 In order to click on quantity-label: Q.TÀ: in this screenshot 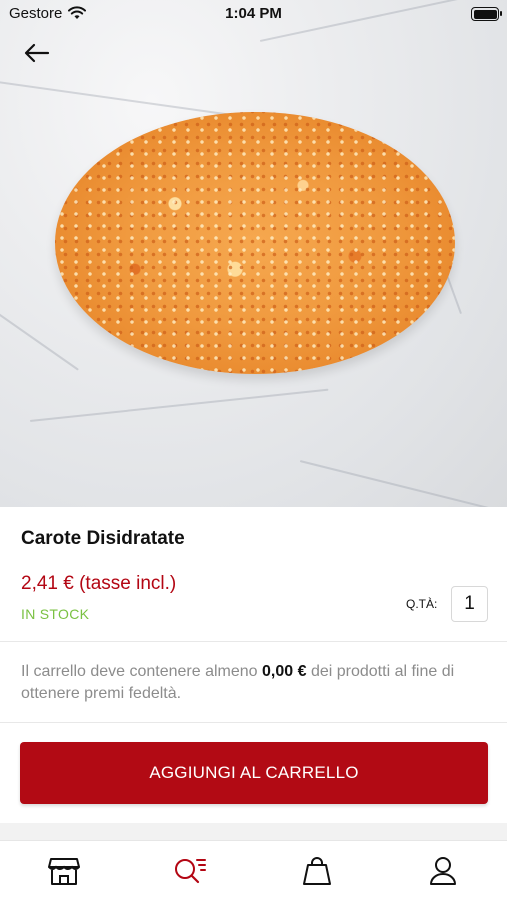, I will do `click(422, 604)`.